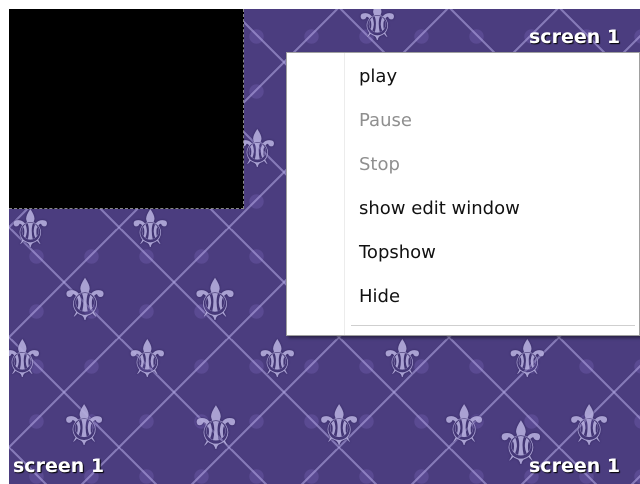 This screenshot has width=640, height=484. Describe the element at coordinates (379, 297) in the screenshot. I see `menu-item-hide: Hide` at that location.